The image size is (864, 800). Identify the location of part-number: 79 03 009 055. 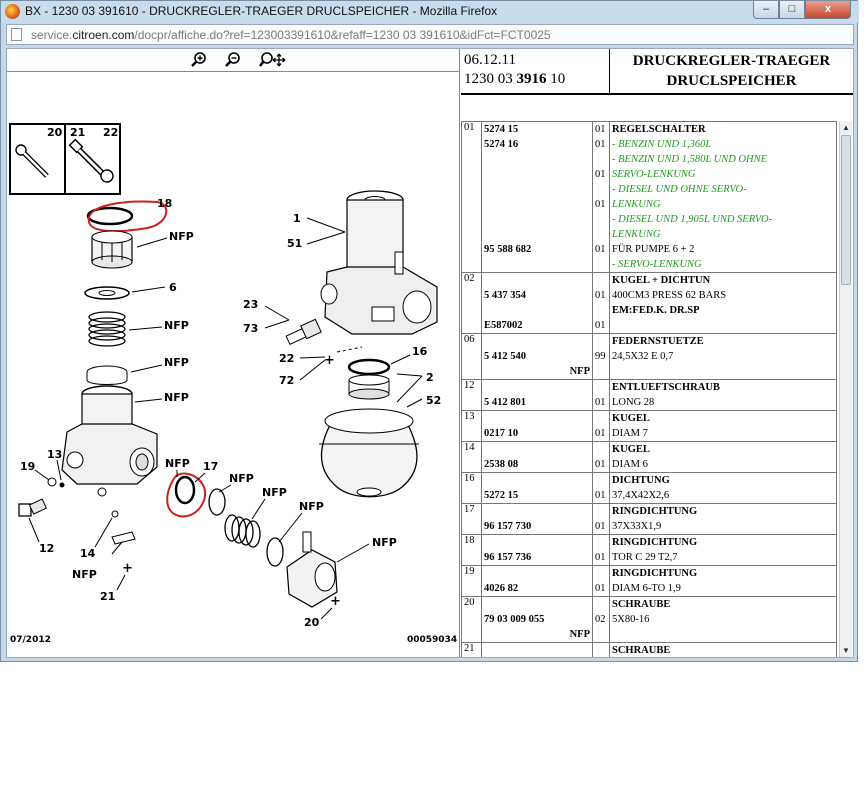
(513, 619).